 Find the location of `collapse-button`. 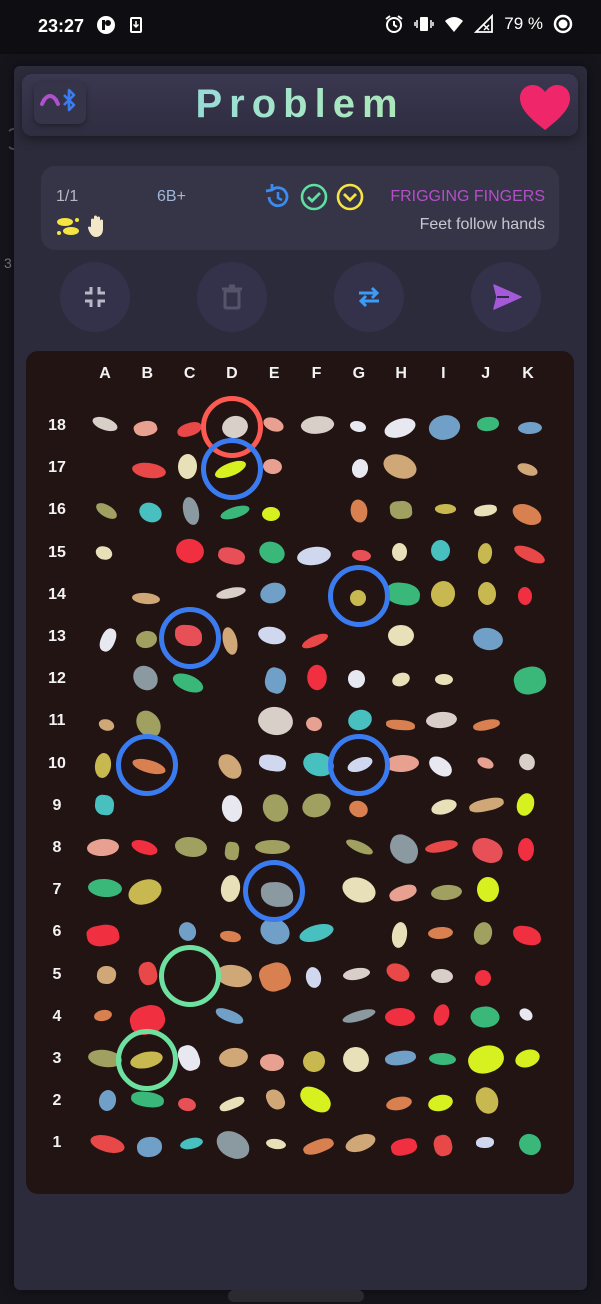

collapse-button is located at coordinates (95, 297).